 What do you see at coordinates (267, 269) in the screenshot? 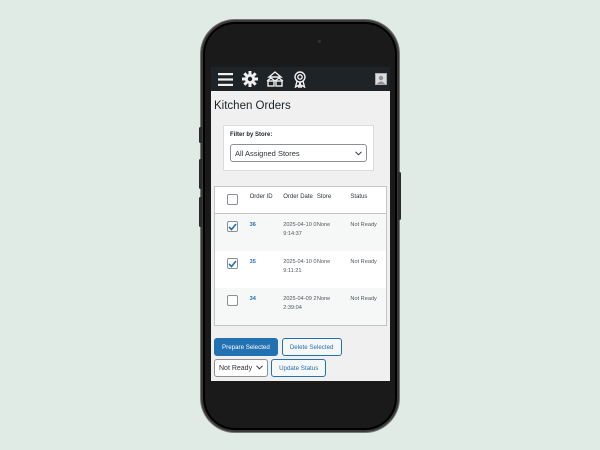
I see `order-id-link: 35` at bounding box center [267, 269].